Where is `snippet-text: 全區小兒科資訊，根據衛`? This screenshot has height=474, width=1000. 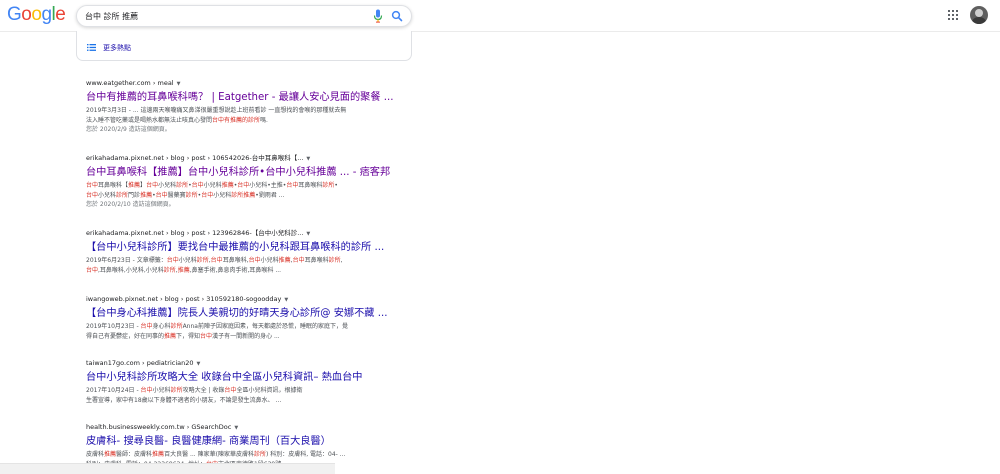
snippet-text: 全區小兒科資訊，根據衛 is located at coordinates (269, 390).